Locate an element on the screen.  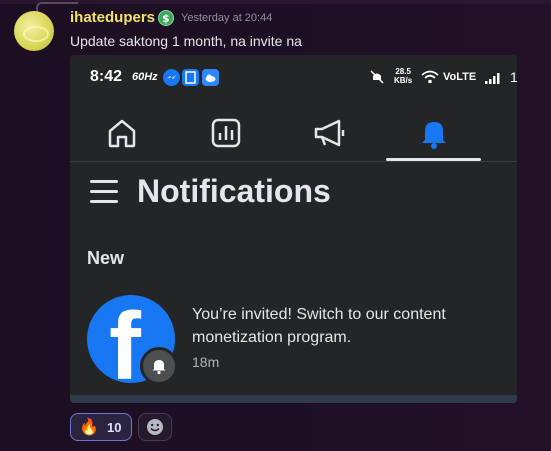
home-icon is located at coordinates (122, 133).